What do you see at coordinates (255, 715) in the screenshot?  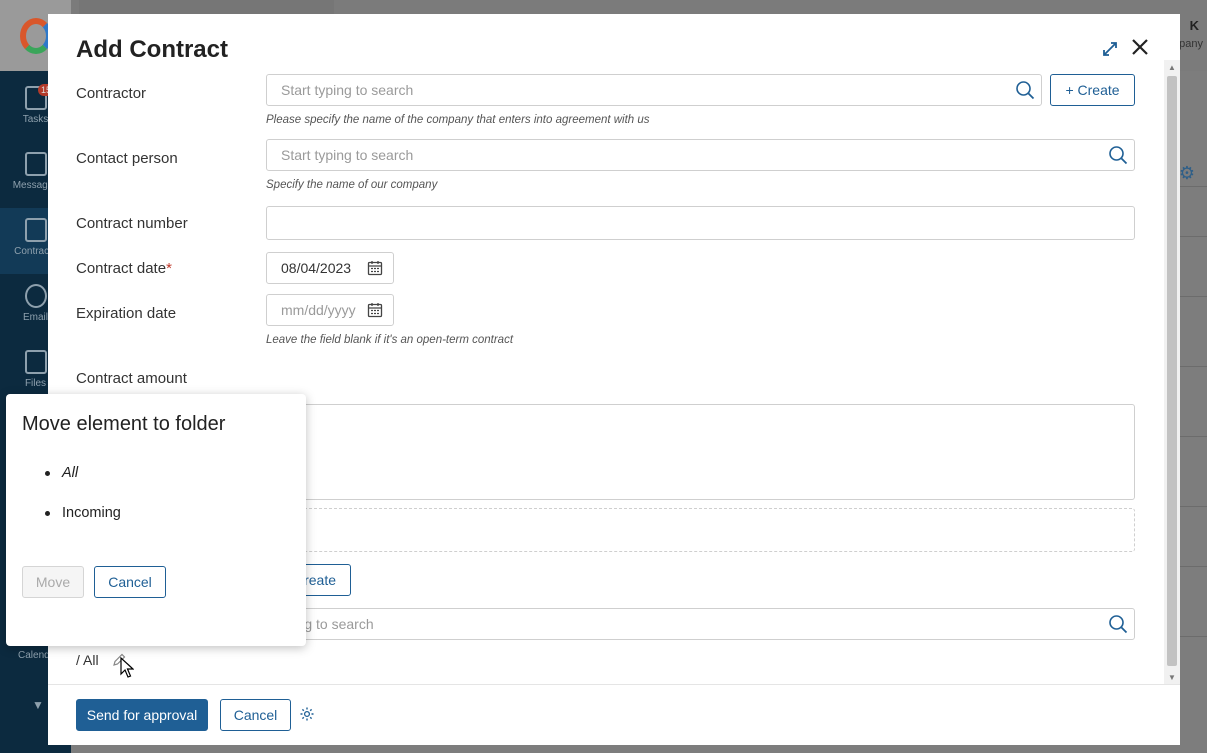 I see `cancel-button: Cancel` at bounding box center [255, 715].